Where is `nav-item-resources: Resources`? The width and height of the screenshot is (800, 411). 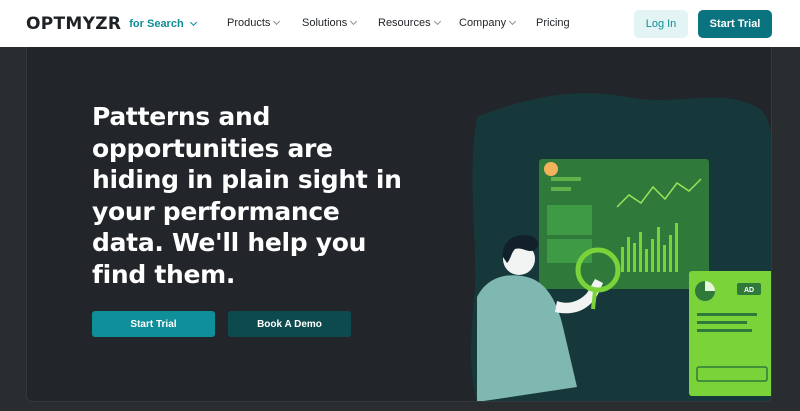
nav-item-resources: Resources is located at coordinates (409, 23).